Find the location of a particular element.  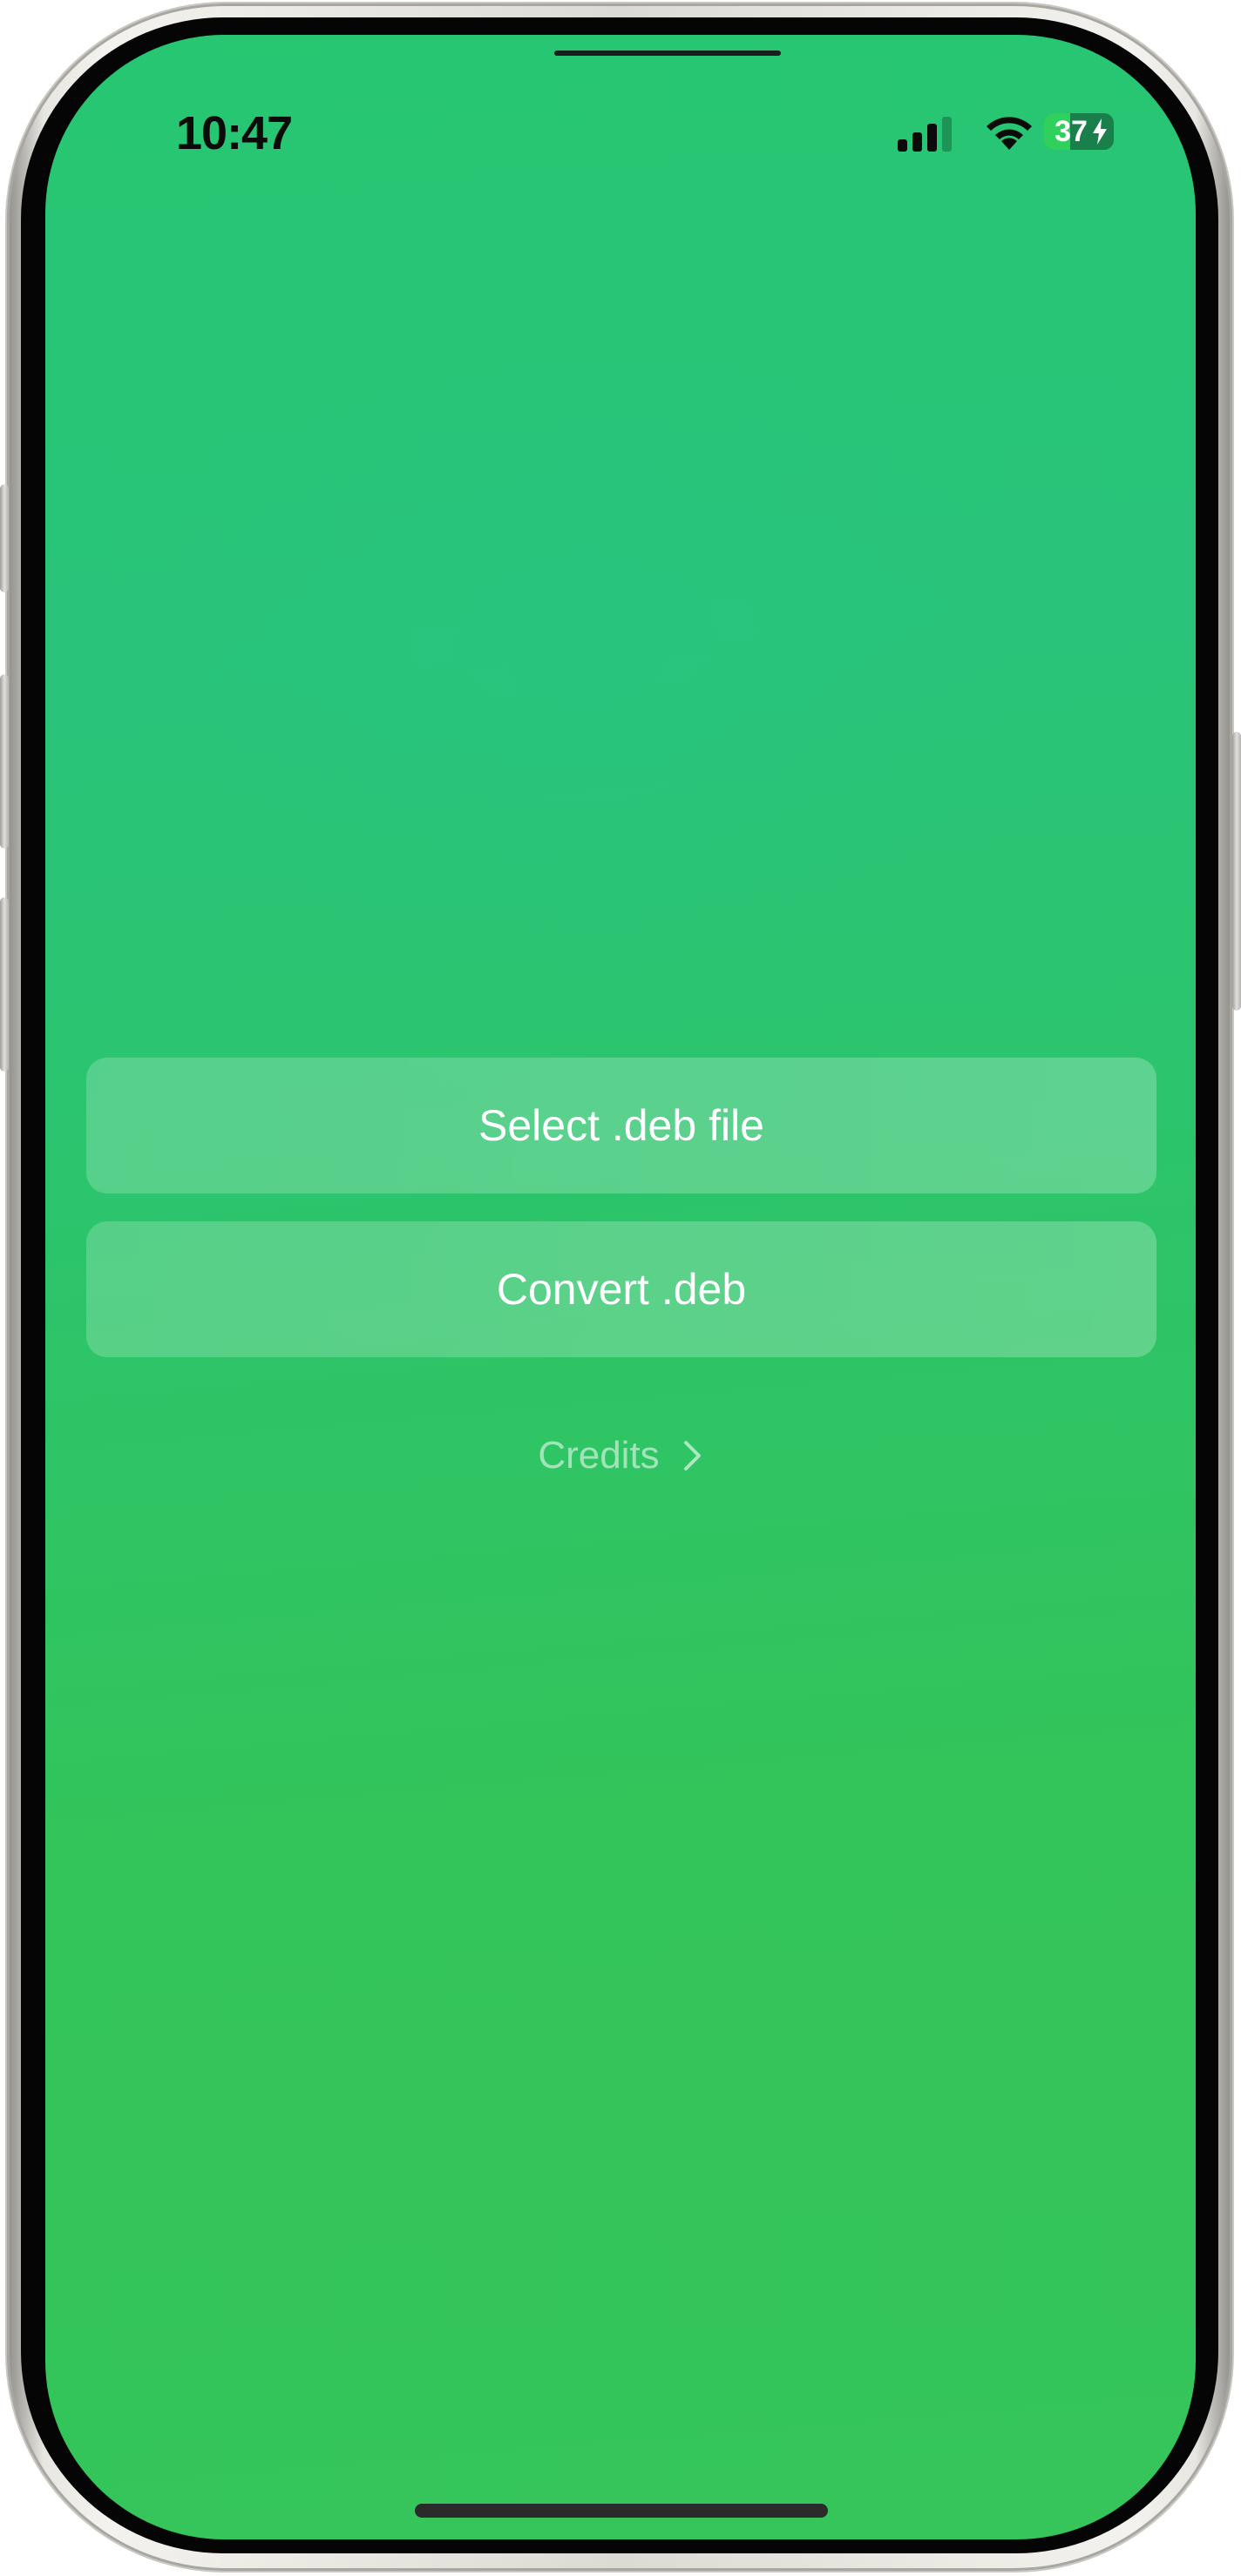

volume-down-side-button is located at coordinates (4, 984).